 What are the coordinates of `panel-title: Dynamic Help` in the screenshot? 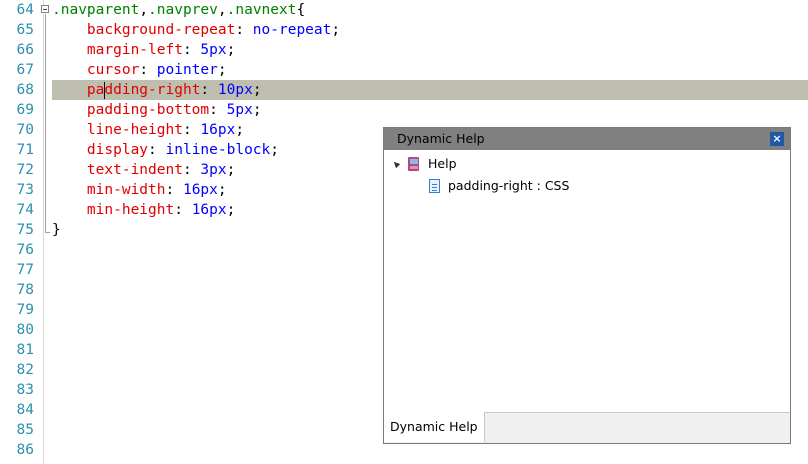 It's located at (587, 139).